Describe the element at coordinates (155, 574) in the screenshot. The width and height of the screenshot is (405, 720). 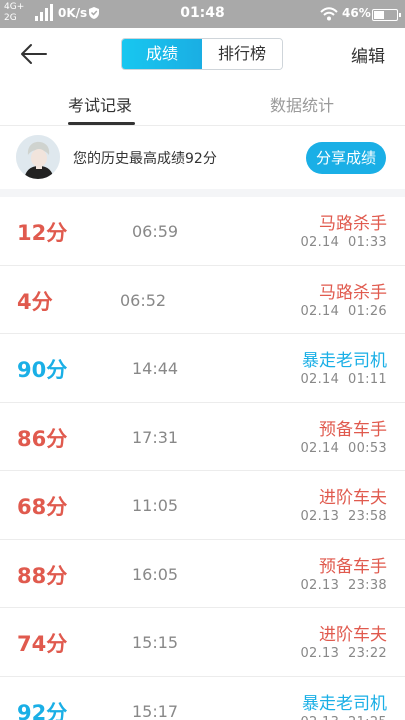
I see `exam-duration: 16:05` at that location.